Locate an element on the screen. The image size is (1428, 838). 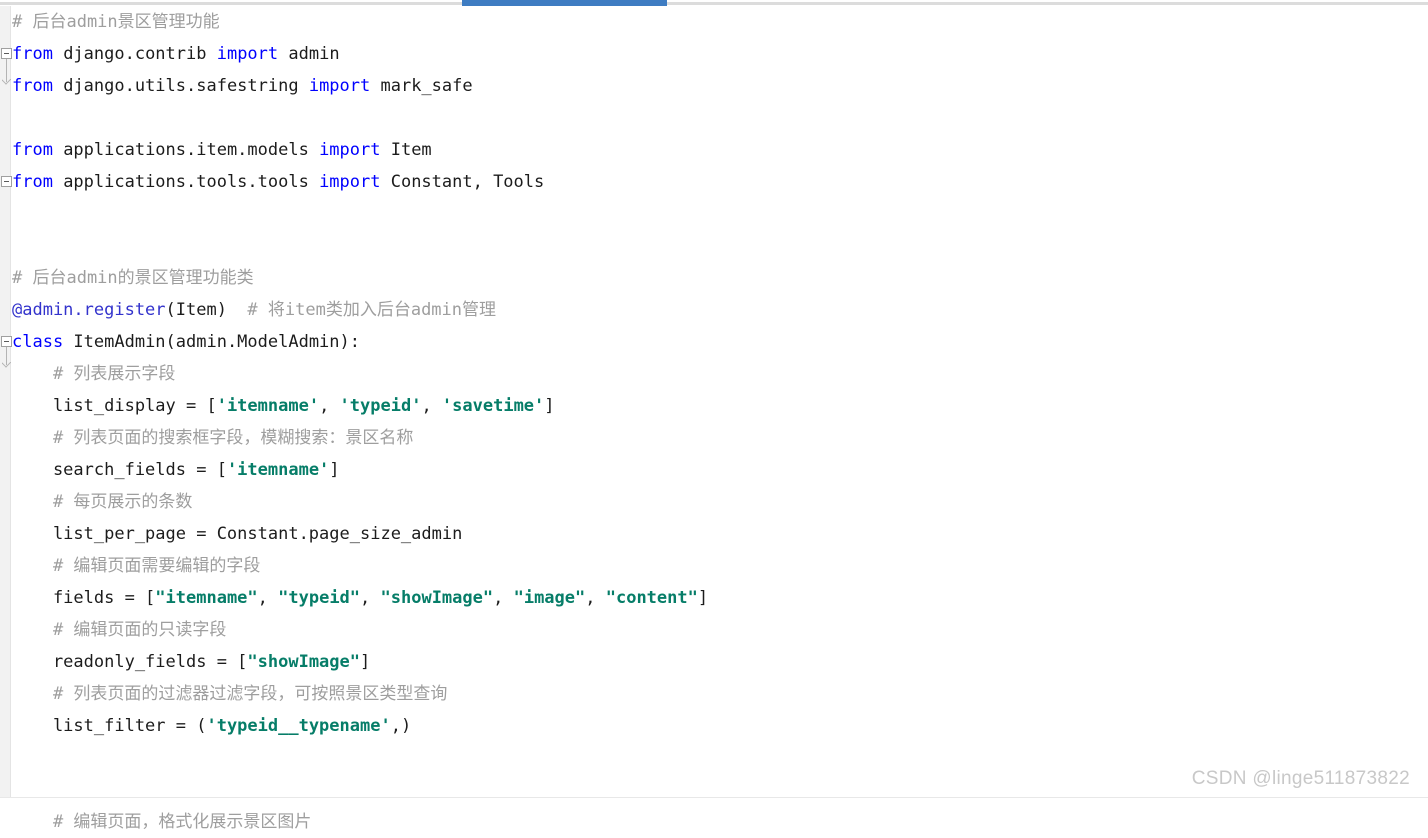
code-token-comment: # 后台admin景区管理功能 is located at coordinates (116, 22).